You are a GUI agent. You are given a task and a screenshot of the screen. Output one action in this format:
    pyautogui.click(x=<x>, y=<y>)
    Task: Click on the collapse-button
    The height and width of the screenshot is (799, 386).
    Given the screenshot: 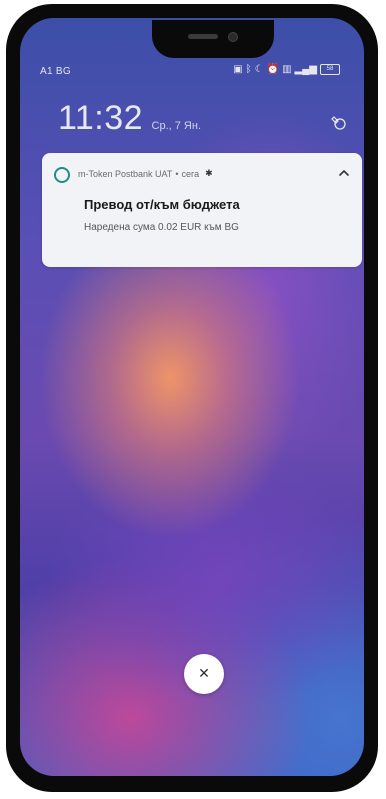 What is the action you would take?
    pyautogui.click(x=344, y=173)
    